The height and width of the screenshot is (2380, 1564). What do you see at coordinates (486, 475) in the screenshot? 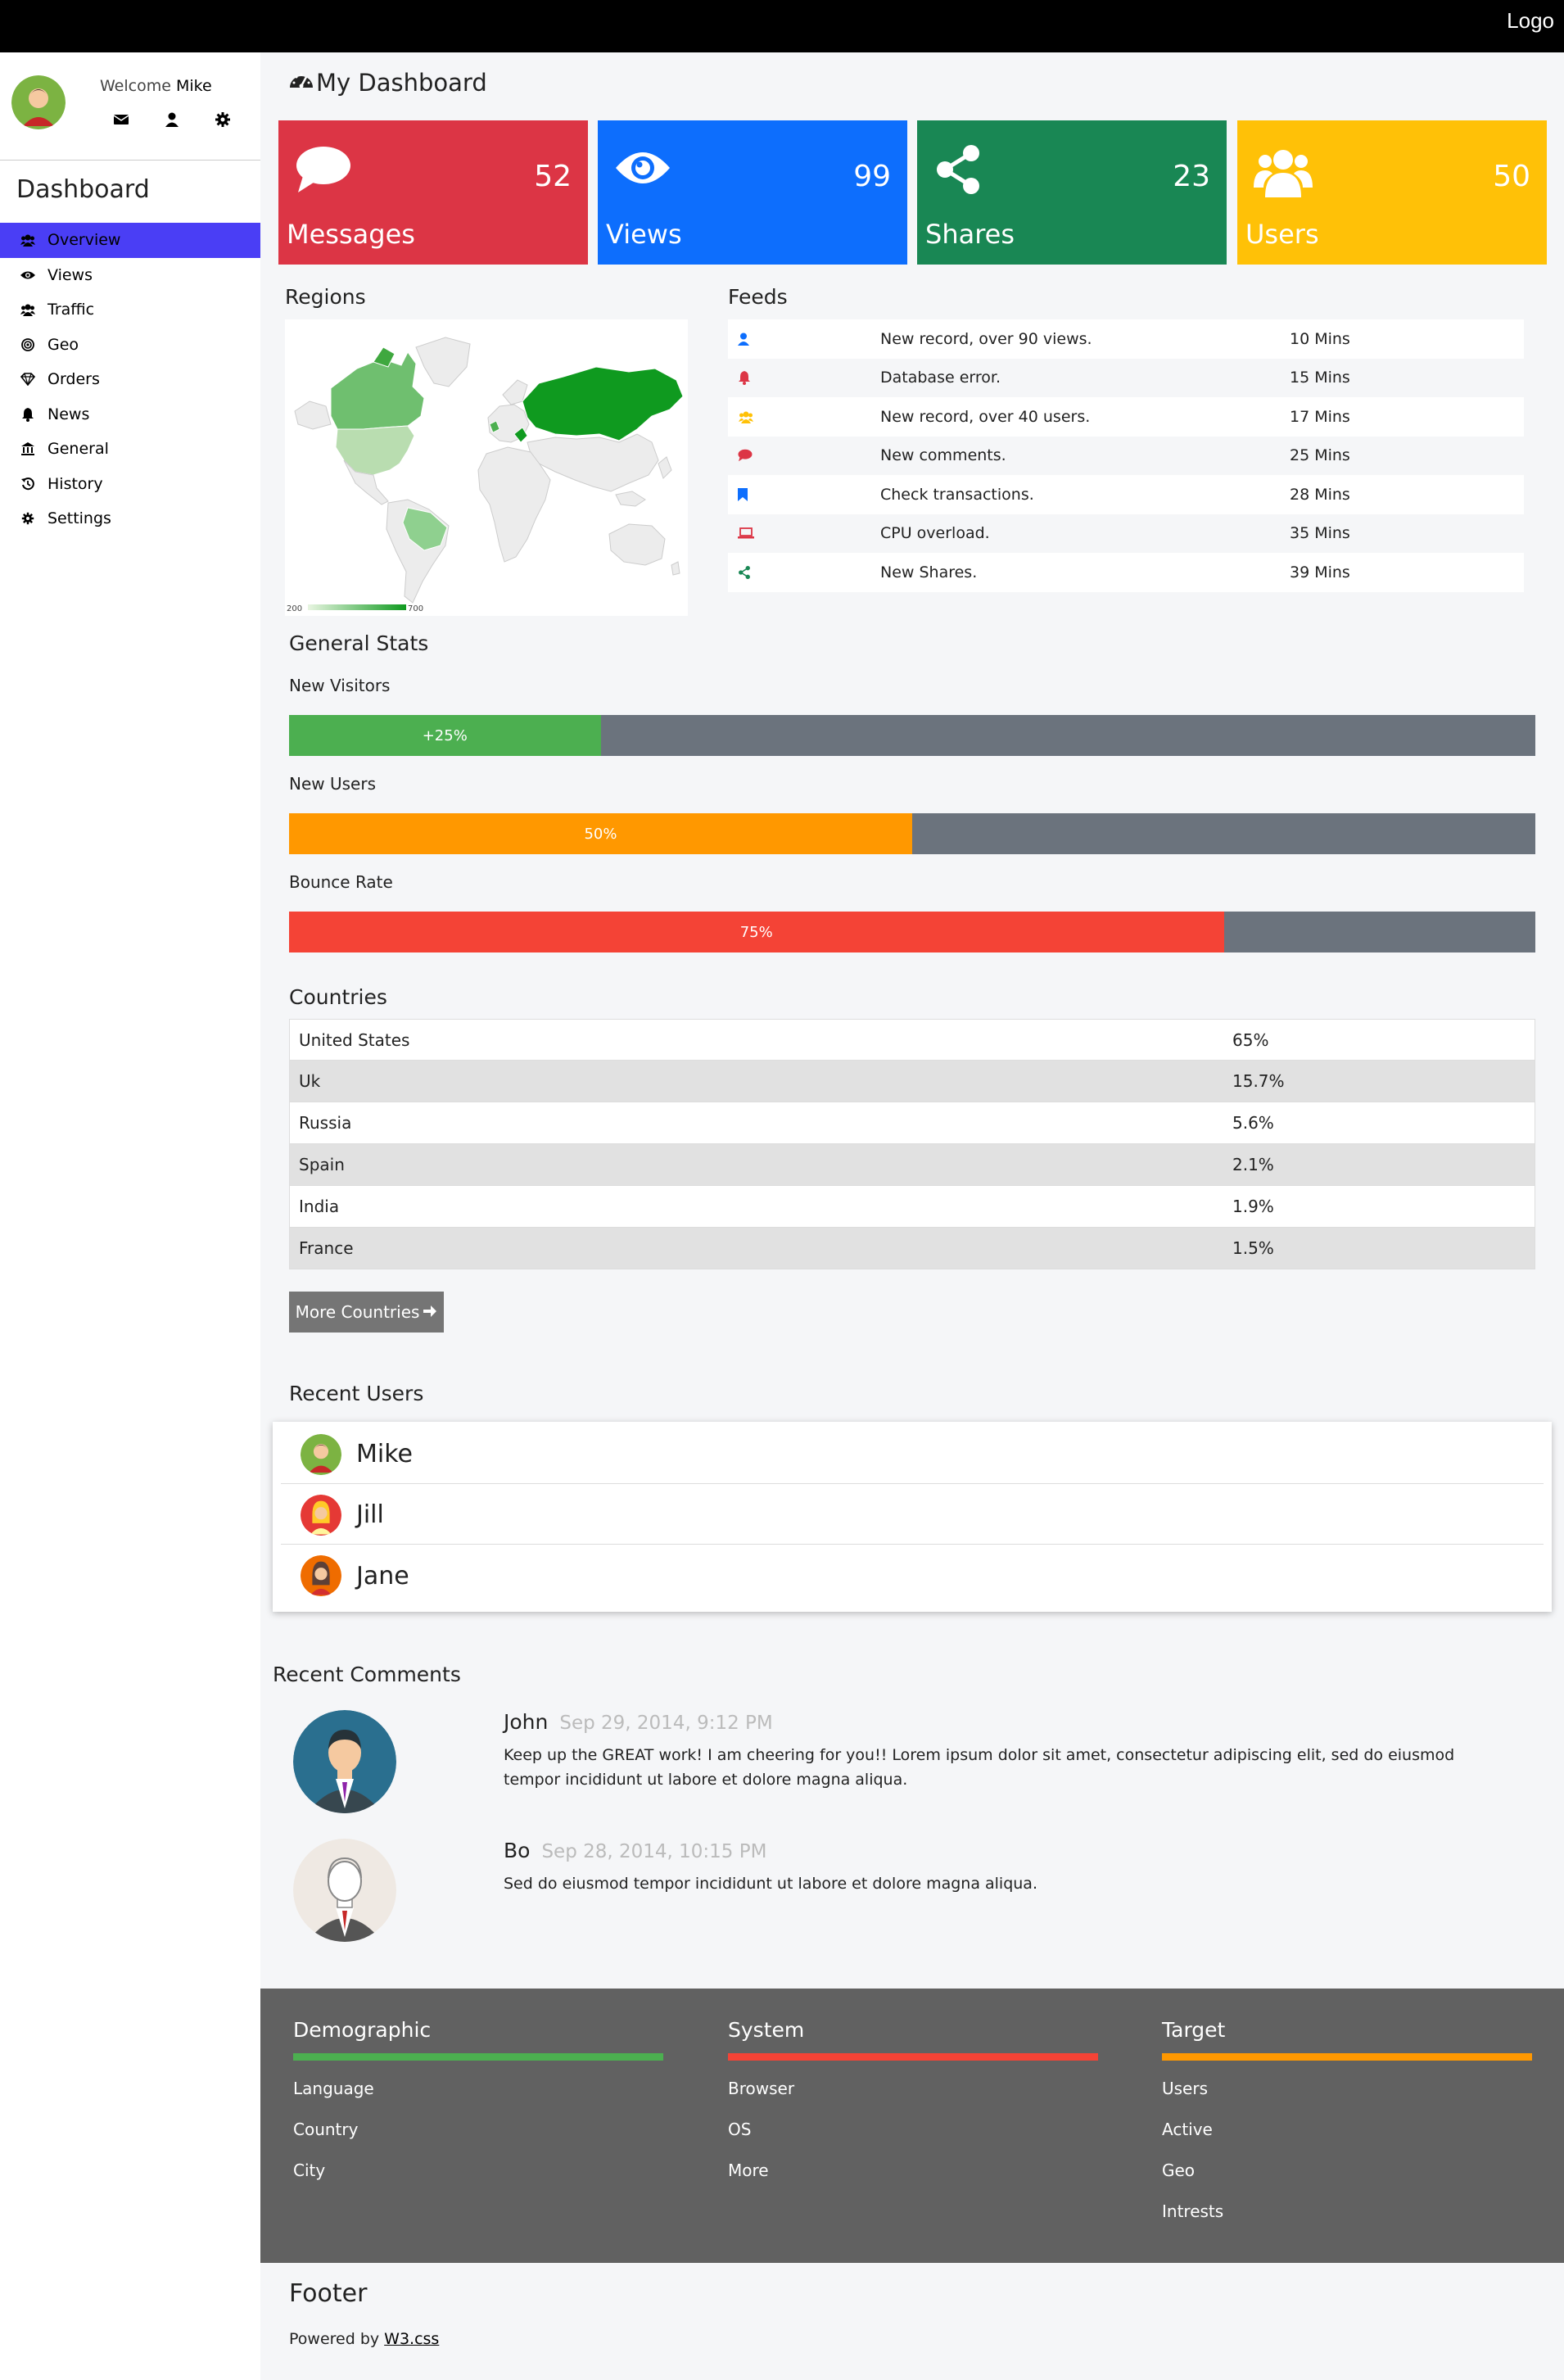
I see `world-map: 200 700` at bounding box center [486, 475].